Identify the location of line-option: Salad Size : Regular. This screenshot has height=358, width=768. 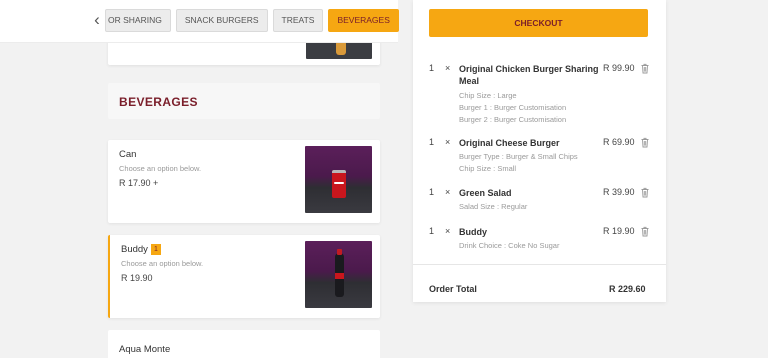
(493, 206).